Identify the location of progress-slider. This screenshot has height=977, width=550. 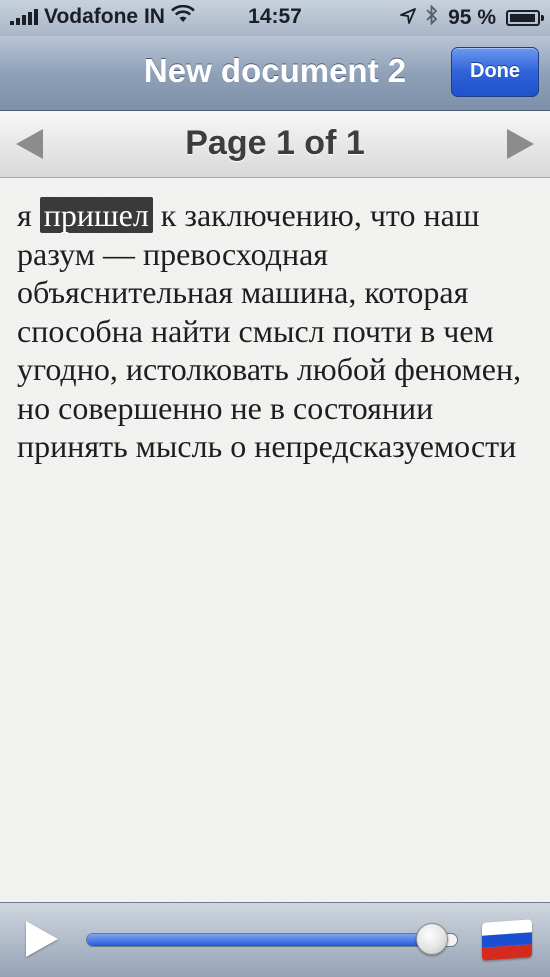
(272, 940).